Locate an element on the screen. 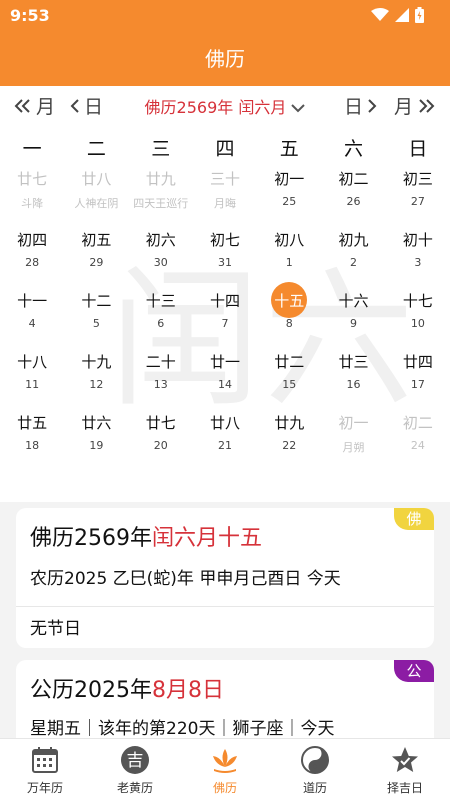 The image size is (450, 800). calendar-day: 廿五 18 is located at coordinates (32, 440).